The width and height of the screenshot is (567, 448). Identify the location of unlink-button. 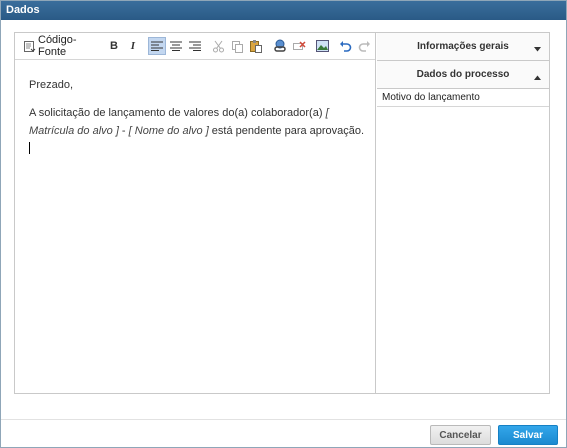
(299, 46).